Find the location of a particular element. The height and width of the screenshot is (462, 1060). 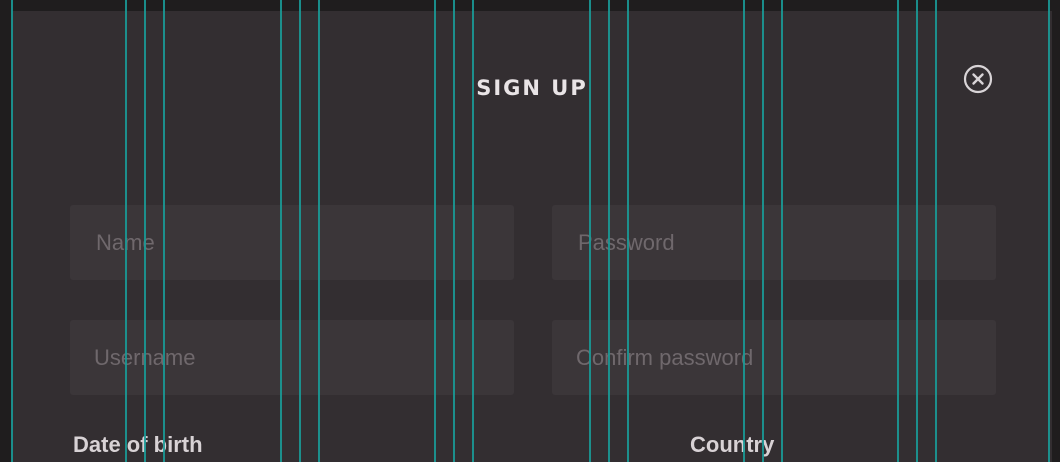

close-circle-icon is located at coordinates (978, 79).